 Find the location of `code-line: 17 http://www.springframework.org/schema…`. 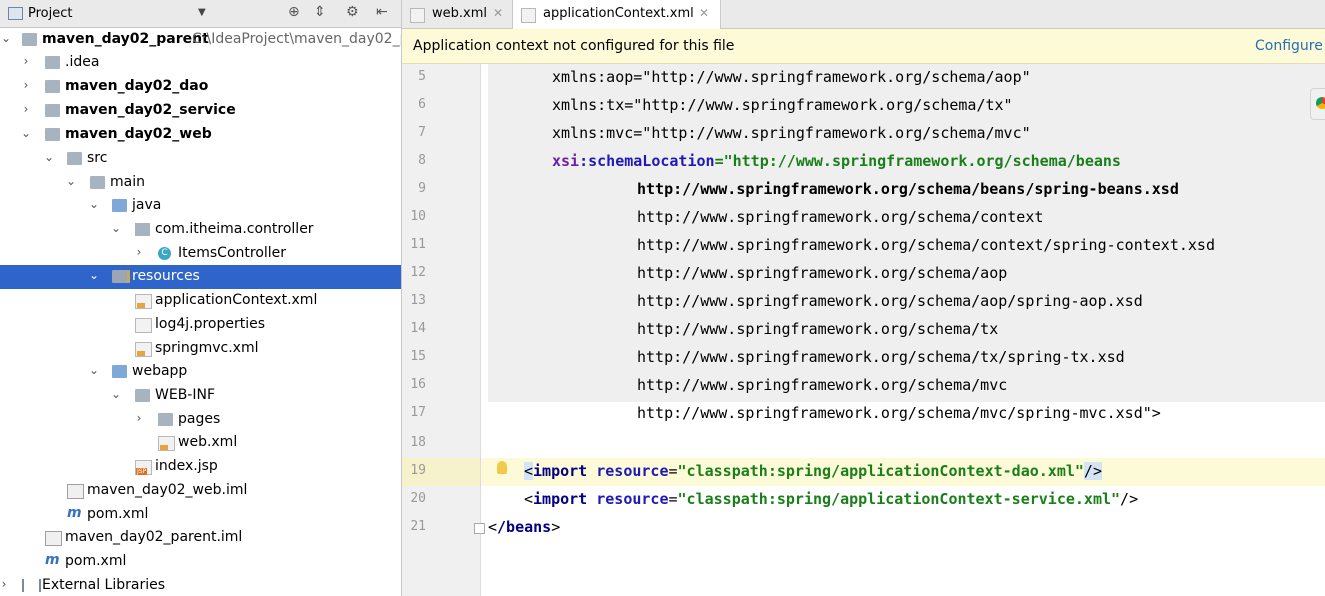

code-line: 17 http://www.springframework.org/schema… is located at coordinates (863, 414).